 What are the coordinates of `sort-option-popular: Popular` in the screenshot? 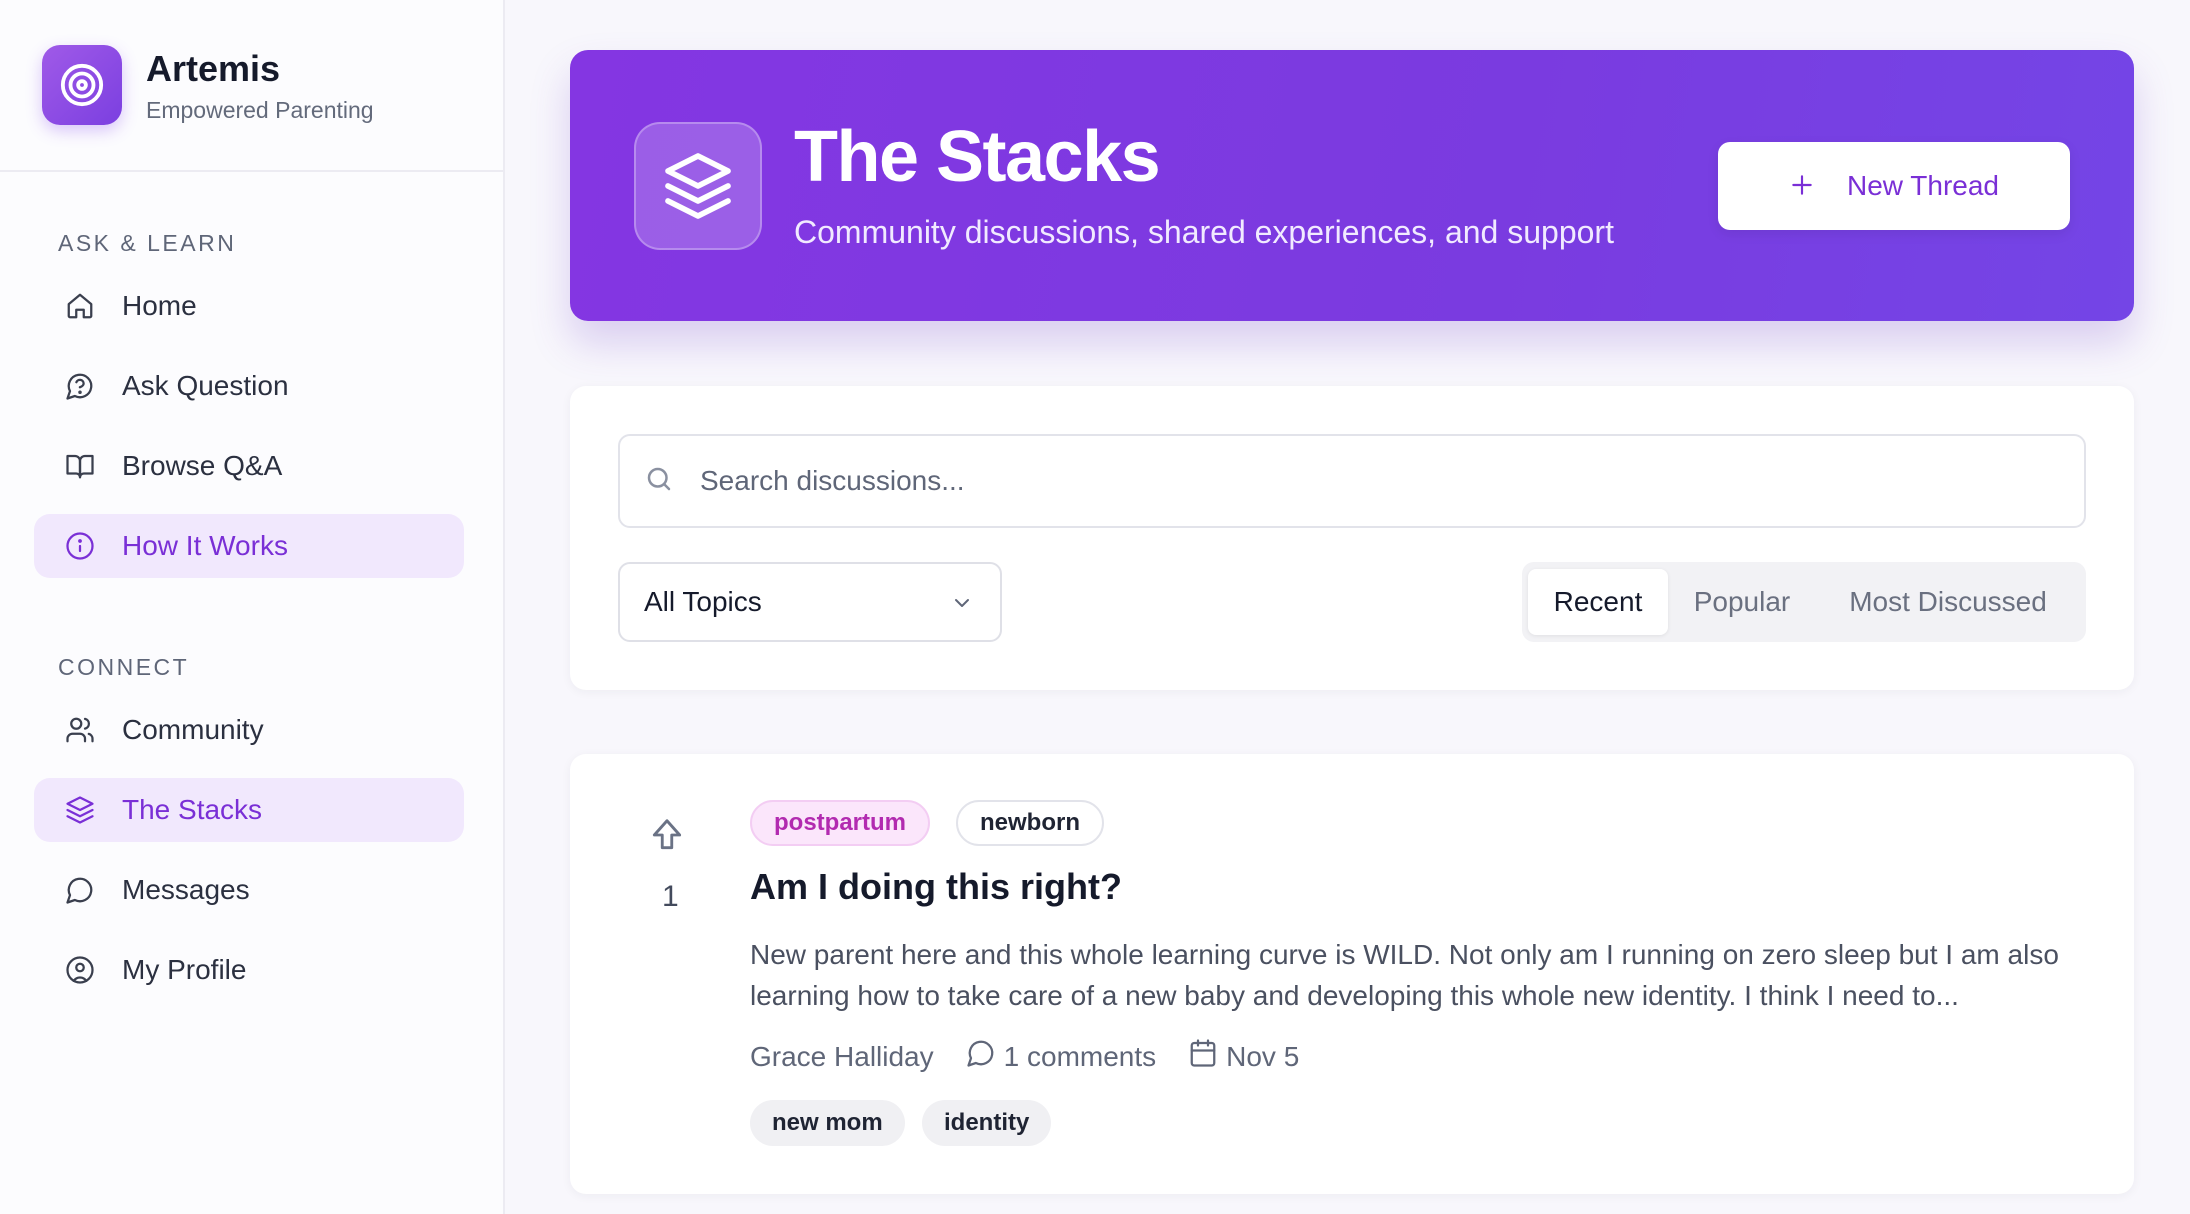 It's located at (1742, 602).